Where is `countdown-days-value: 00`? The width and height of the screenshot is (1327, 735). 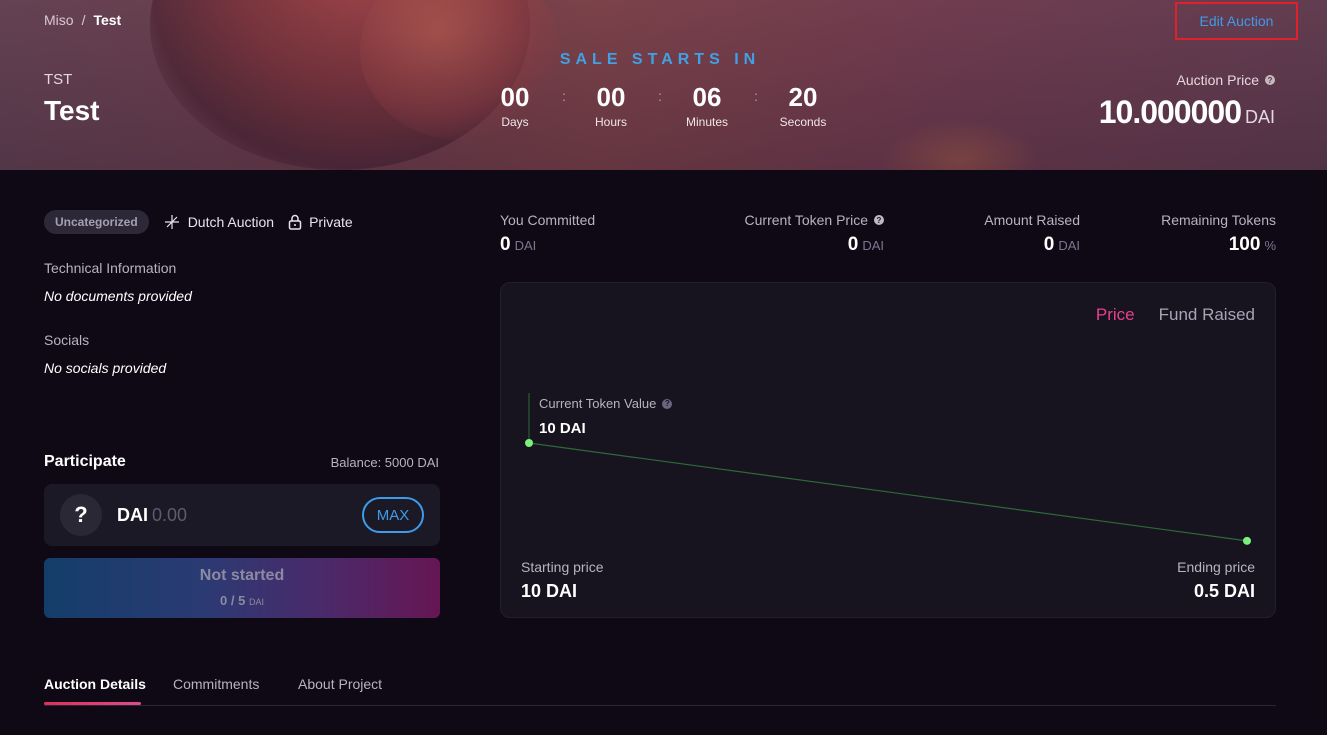
countdown-days-value: 00 is located at coordinates (515, 97).